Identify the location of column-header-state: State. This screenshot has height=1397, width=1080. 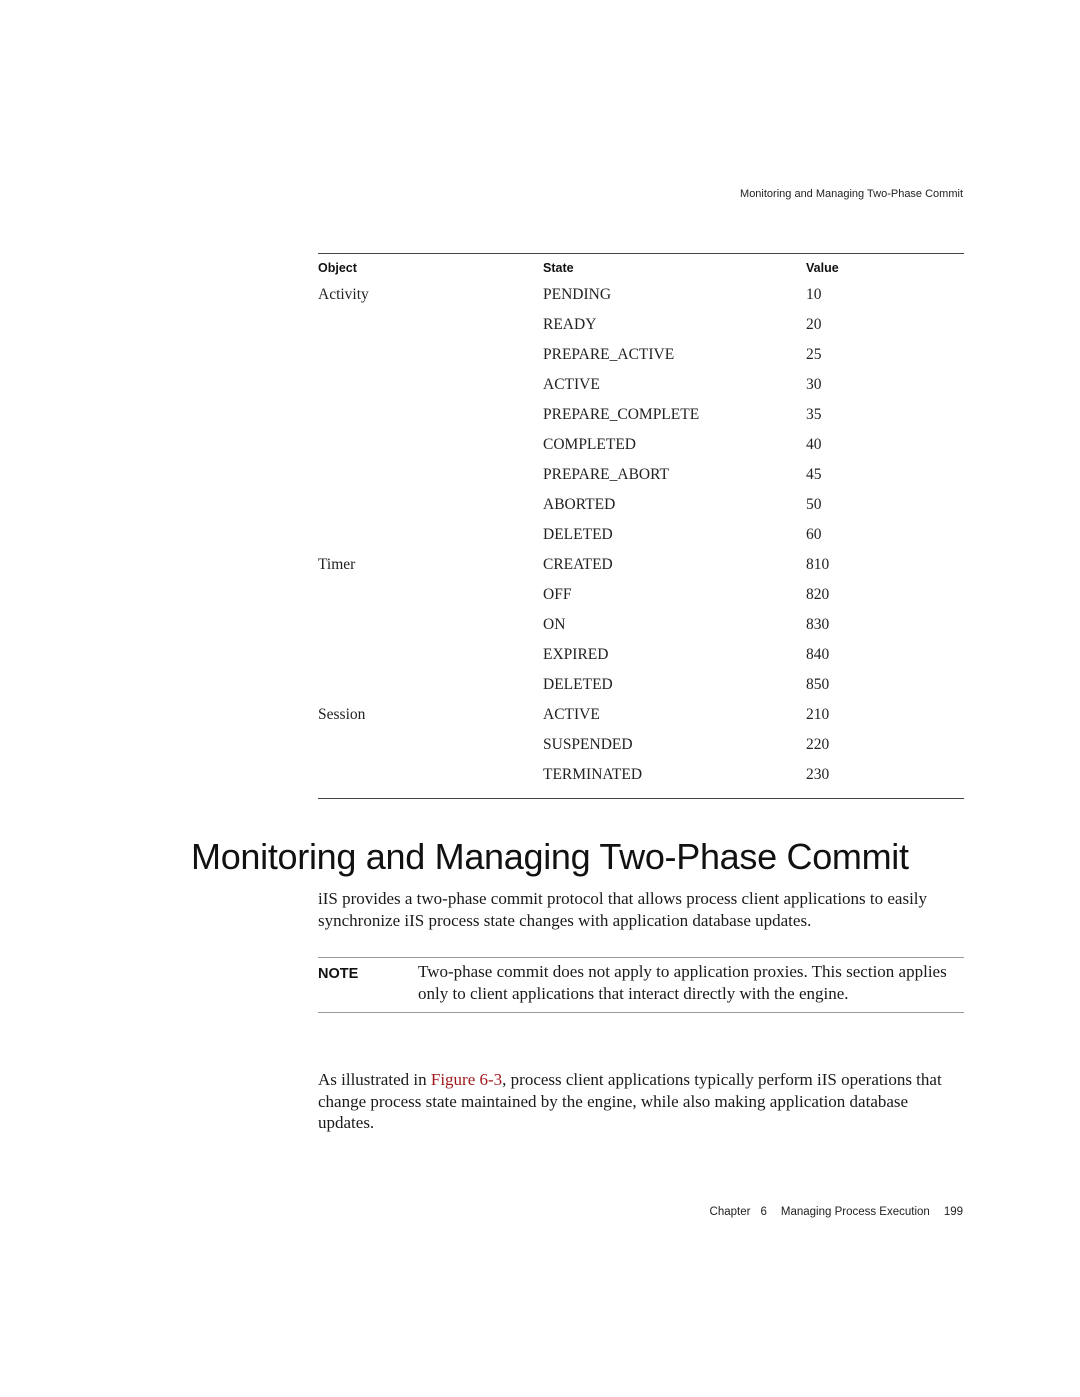
(558, 268).